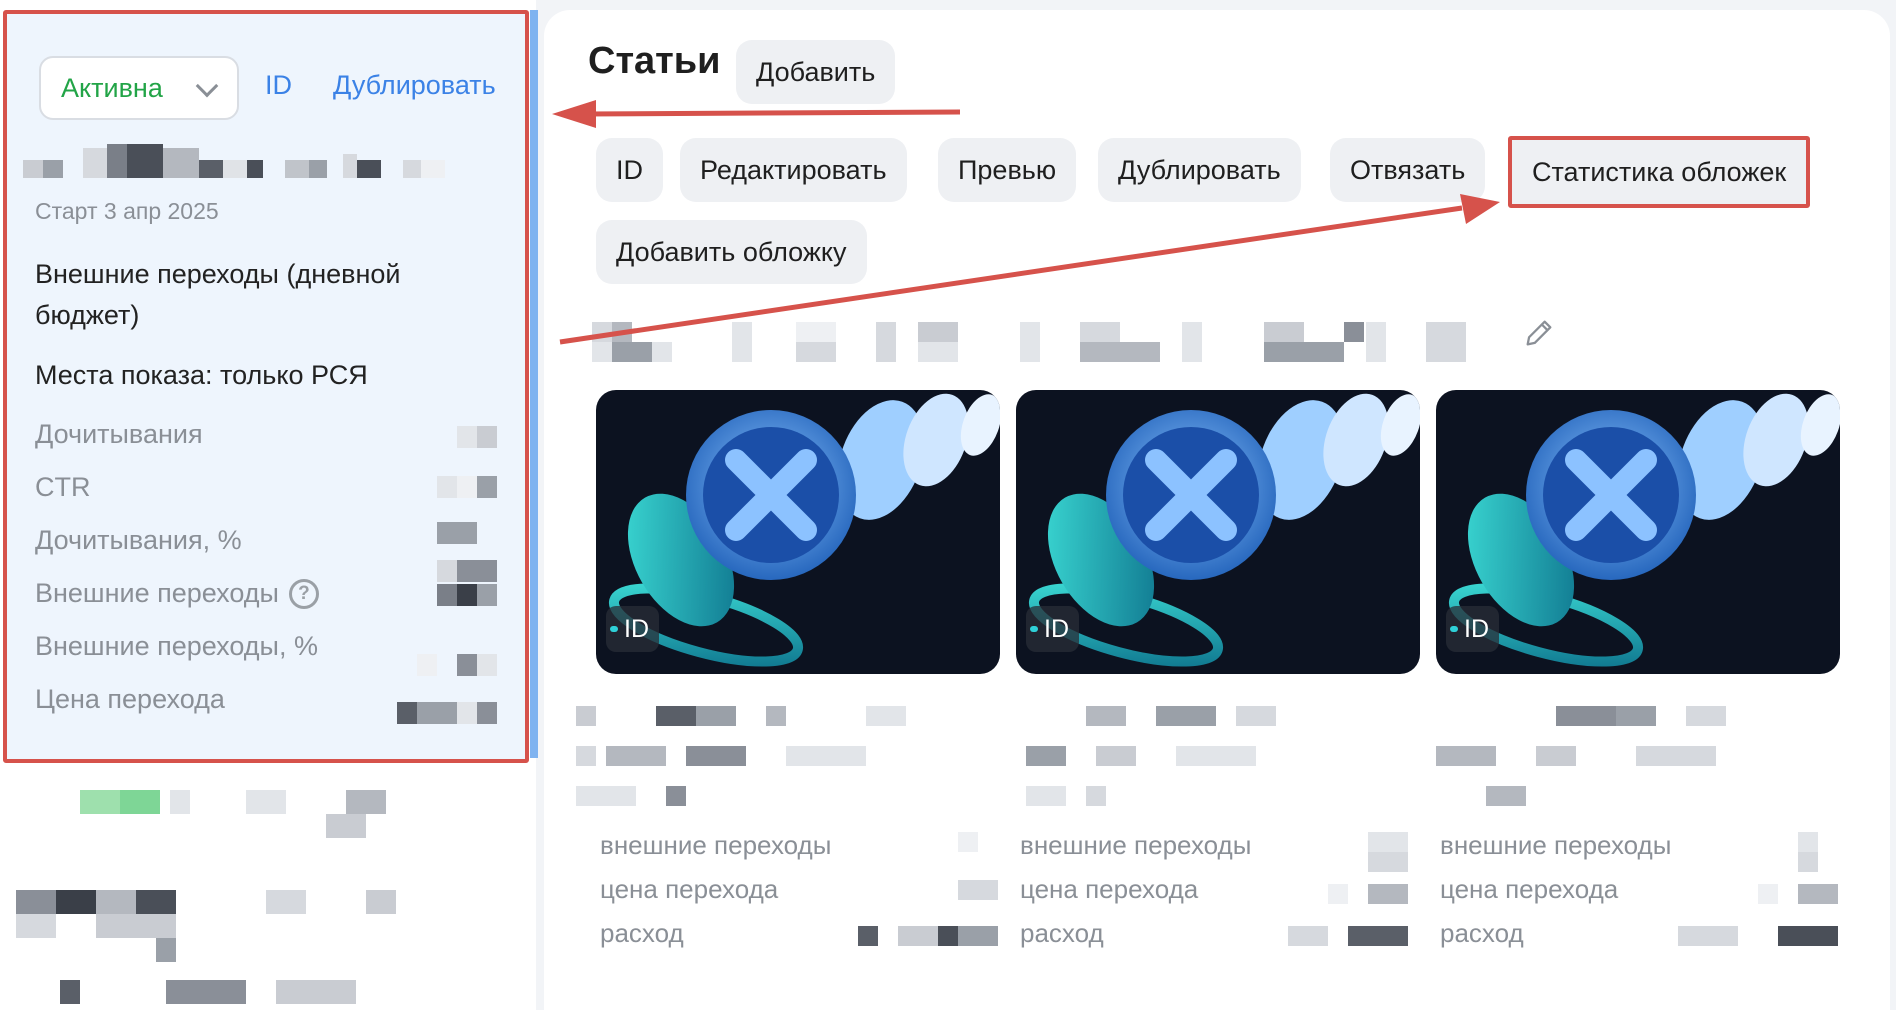 This screenshot has width=1896, height=1010. I want to click on redacted-next-campaign, so click(206, 897).